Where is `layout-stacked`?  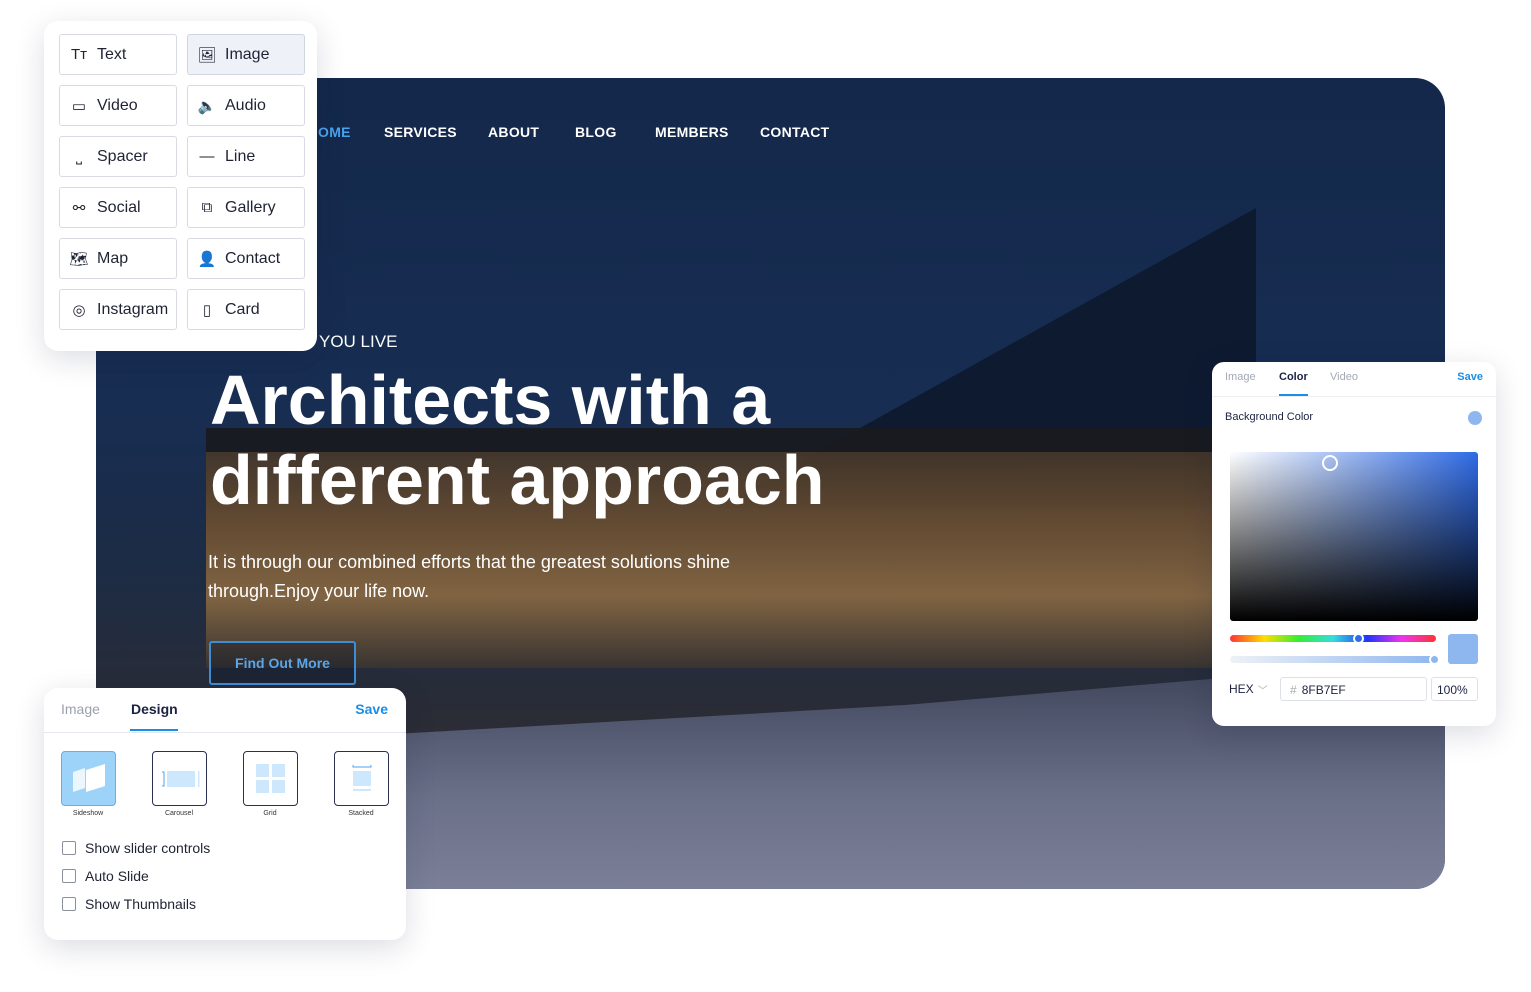
layout-stacked is located at coordinates (361, 778).